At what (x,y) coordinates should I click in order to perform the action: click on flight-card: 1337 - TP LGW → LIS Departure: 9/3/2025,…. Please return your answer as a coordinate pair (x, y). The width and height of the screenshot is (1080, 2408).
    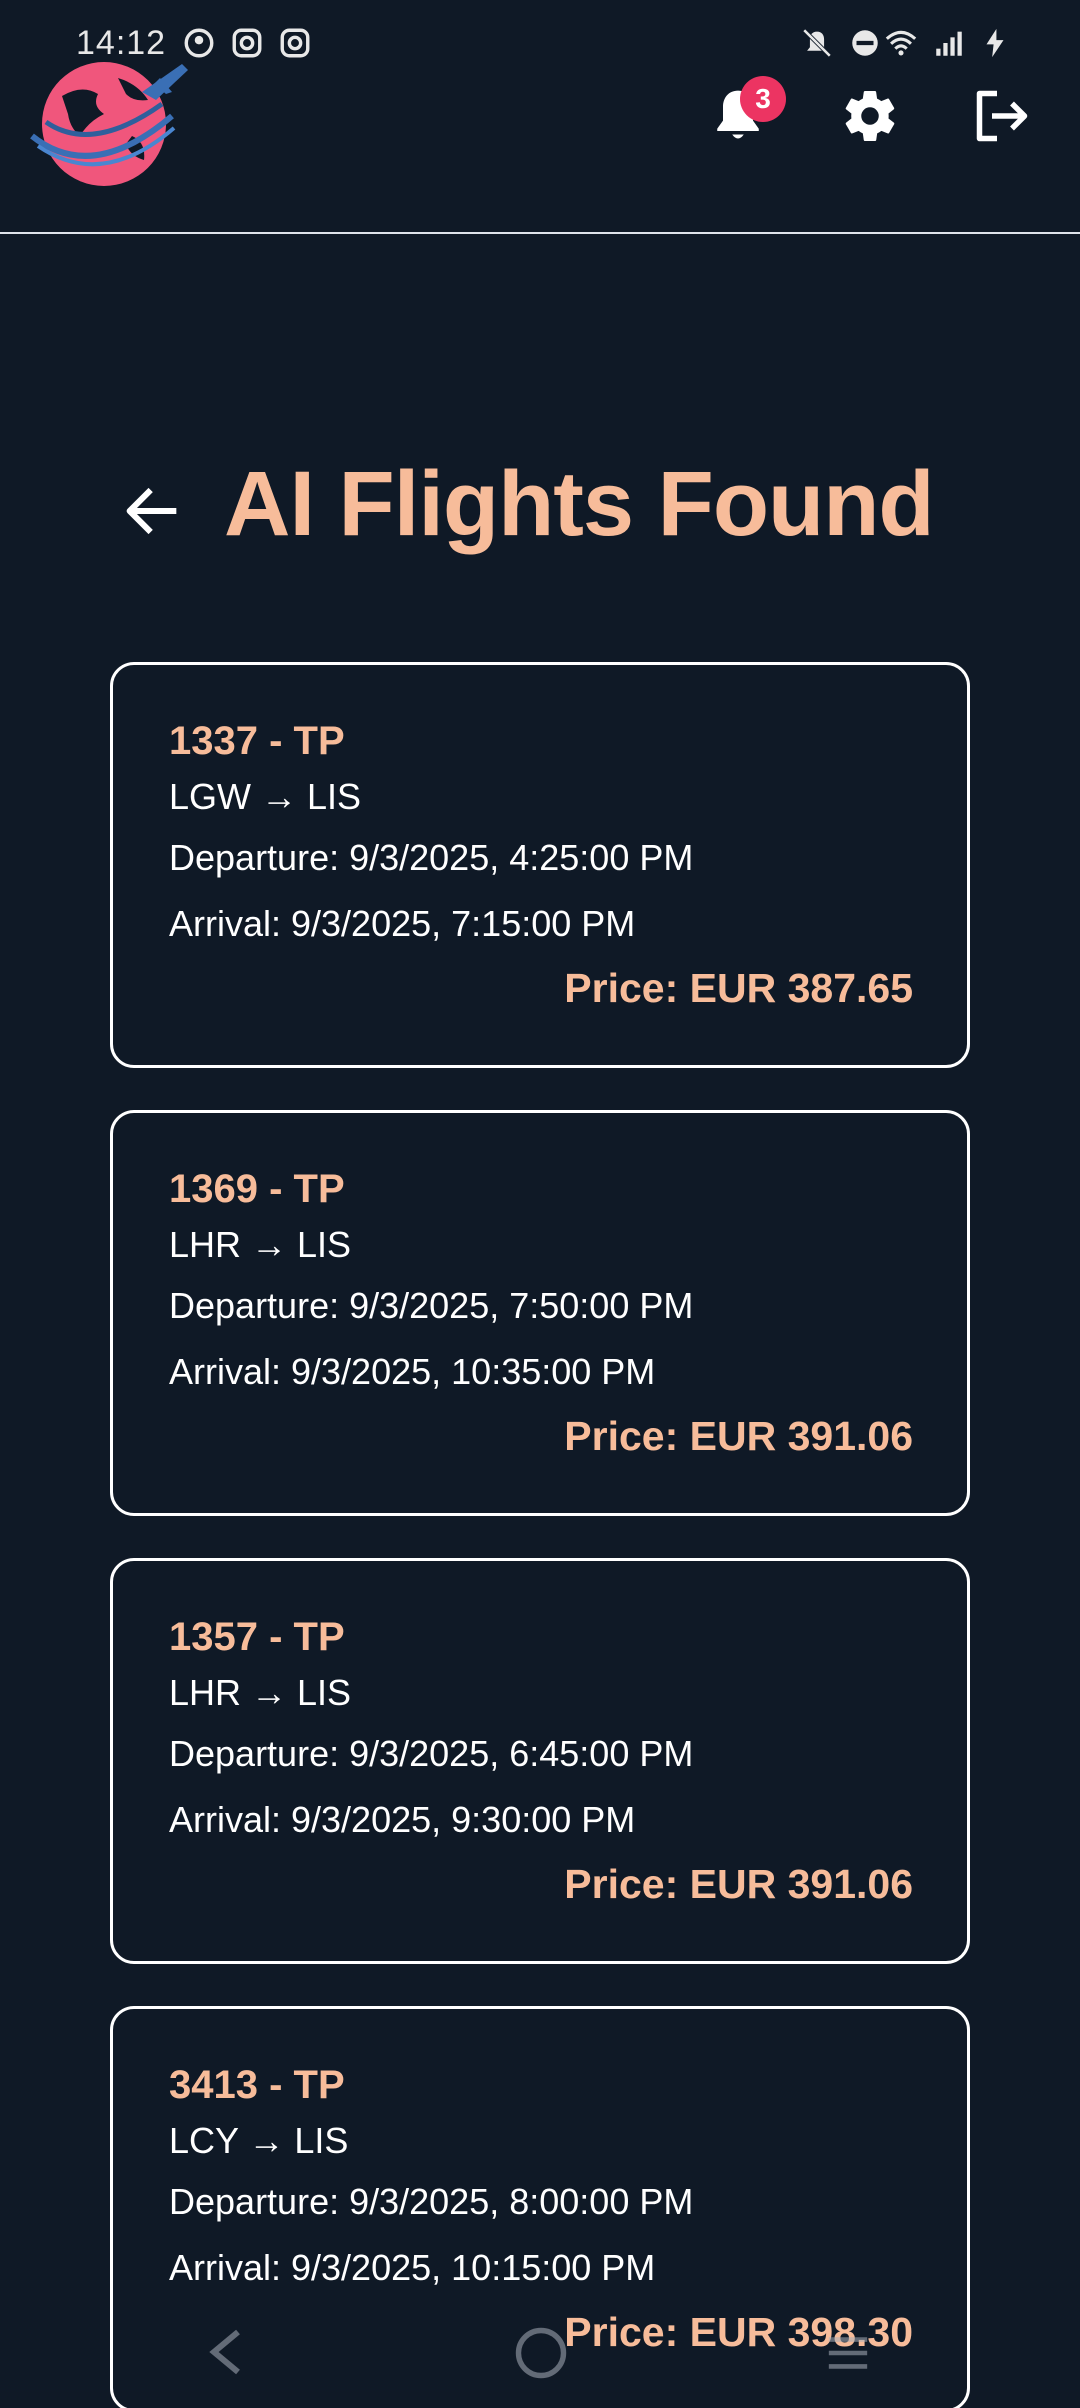
    Looking at the image, I should click on (540, 865).